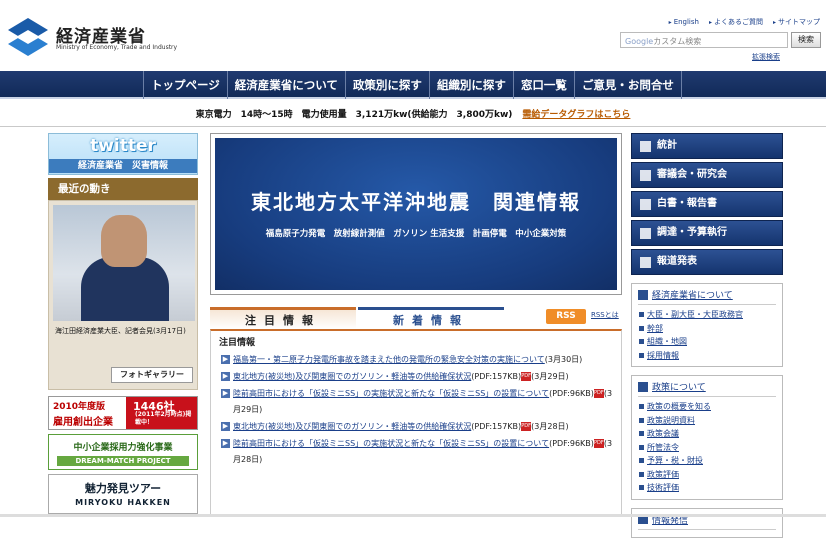 The image size is (826, 538). What do you see at coordinates (120, 331) in the screenshot?
I see `photo-caption: 海江田経済産業大臣、記者会見(3月17日)` at bounding box center [120, 331].